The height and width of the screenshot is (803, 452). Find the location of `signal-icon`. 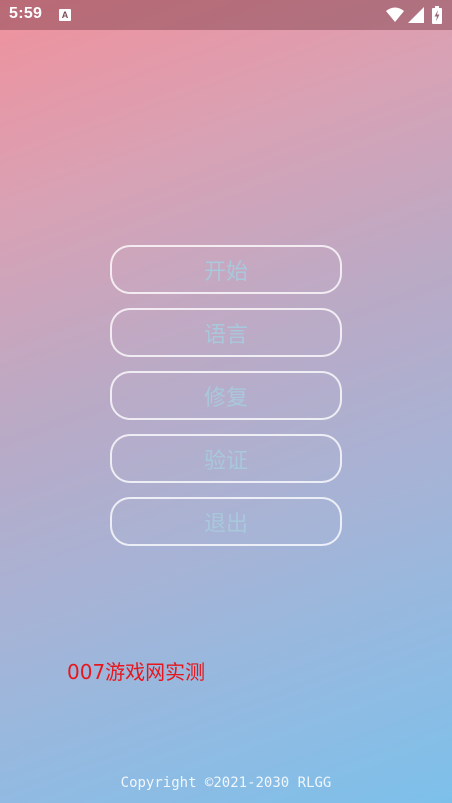

signal-icon is located at coordinates (416, 17).